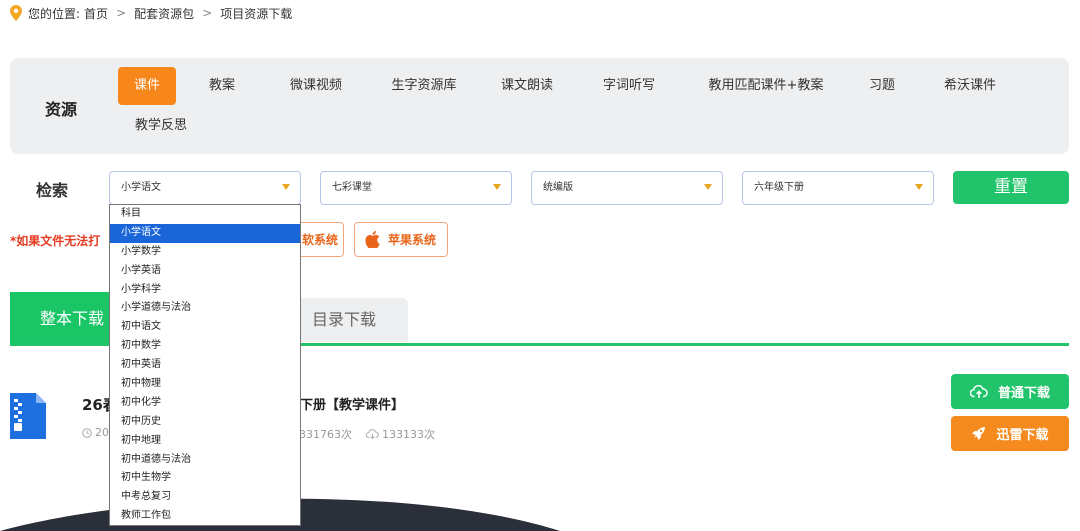  I want to click on resource-title: 资源, so click(61, 109).